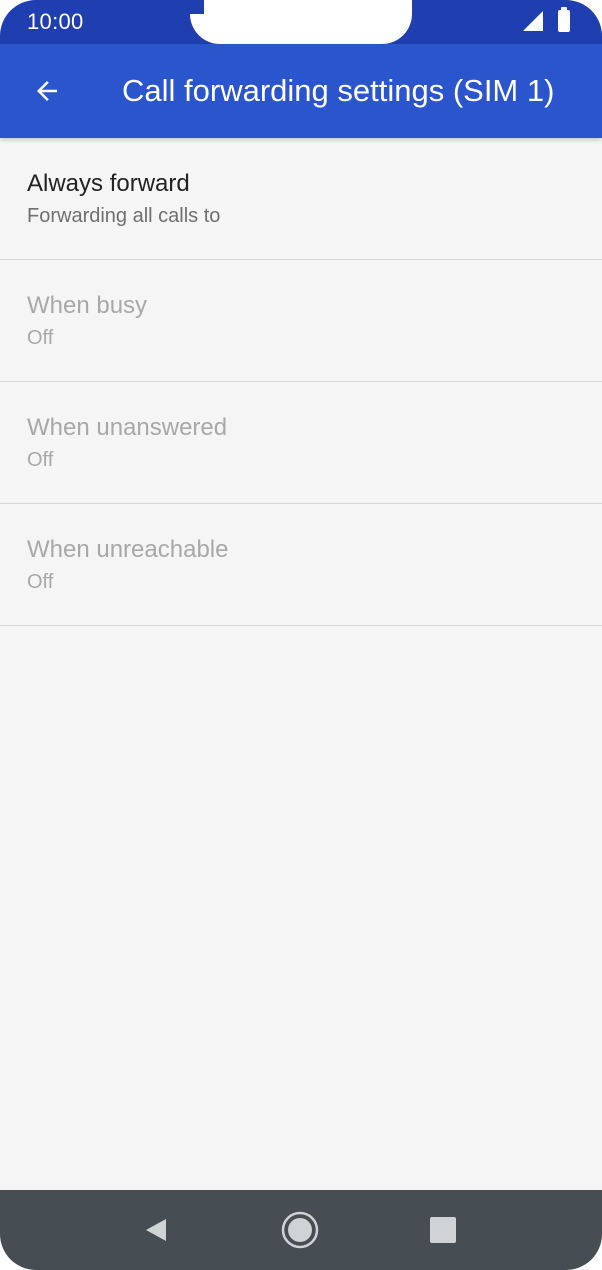  I want to click on list-item-always-forward: Always forward Forwarding all calls to, so click(301, 199).